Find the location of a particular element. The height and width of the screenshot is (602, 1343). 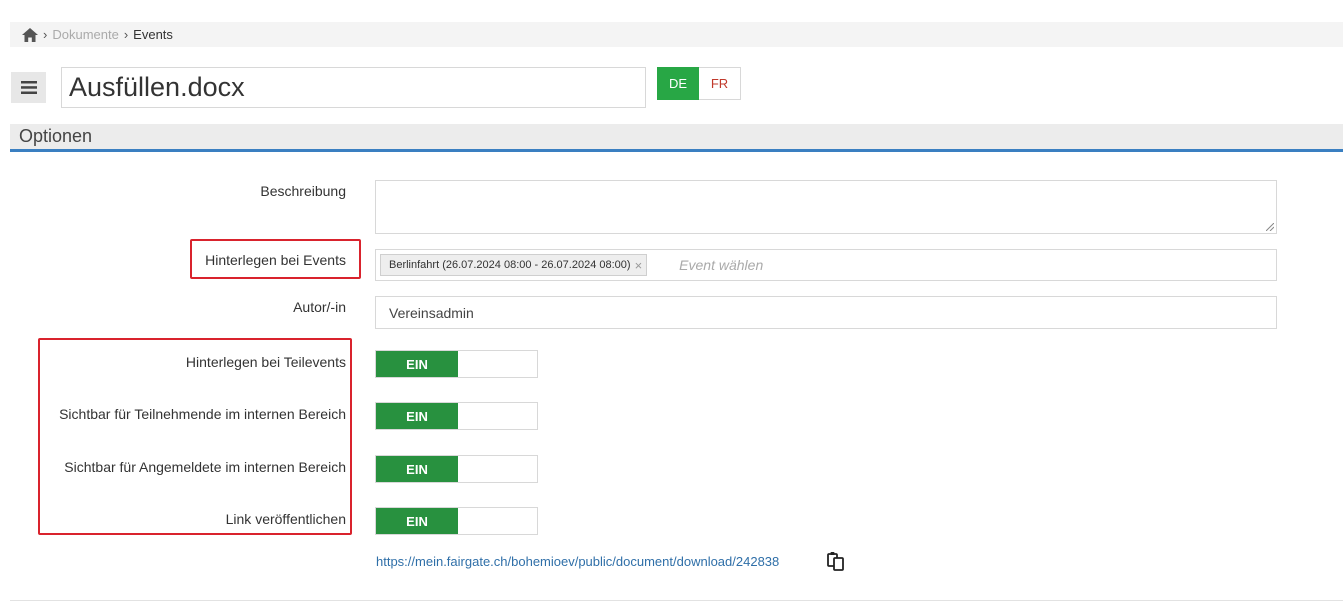

resize-grip-icon is located at coordinates (1270, 227).